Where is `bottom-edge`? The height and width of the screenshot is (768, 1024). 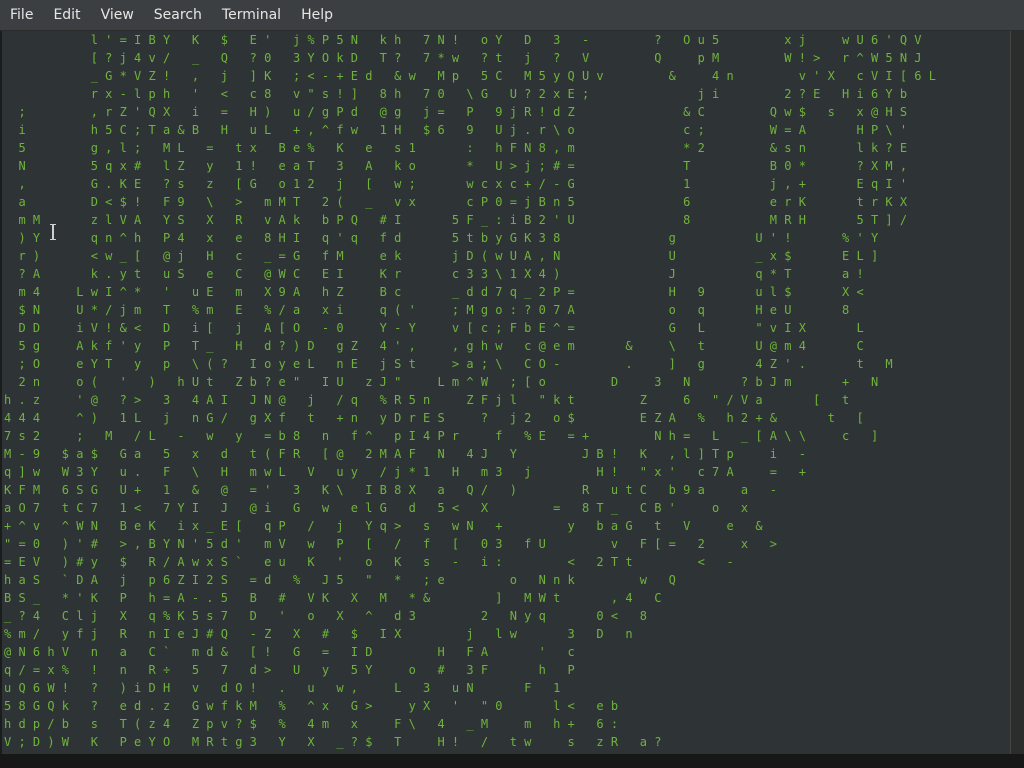 bottom-edge is located at coordinates (512, 761).